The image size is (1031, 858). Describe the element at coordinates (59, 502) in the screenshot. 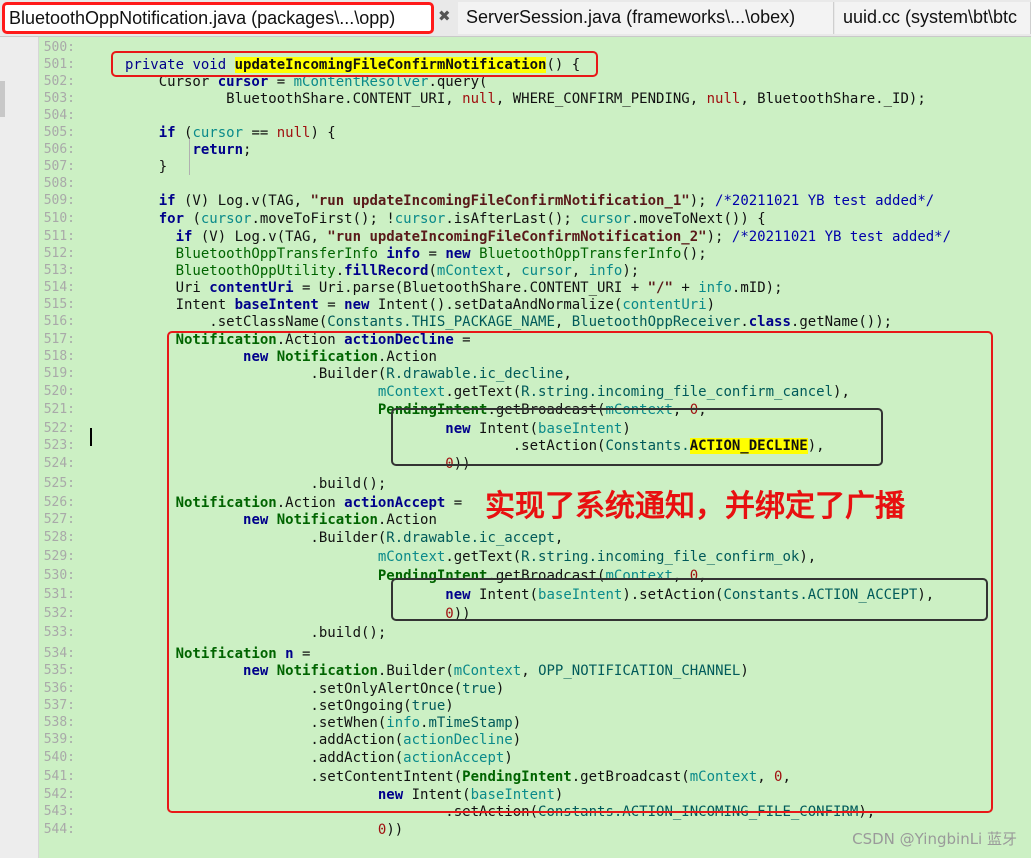

I see `line-number: 526:` at that location.